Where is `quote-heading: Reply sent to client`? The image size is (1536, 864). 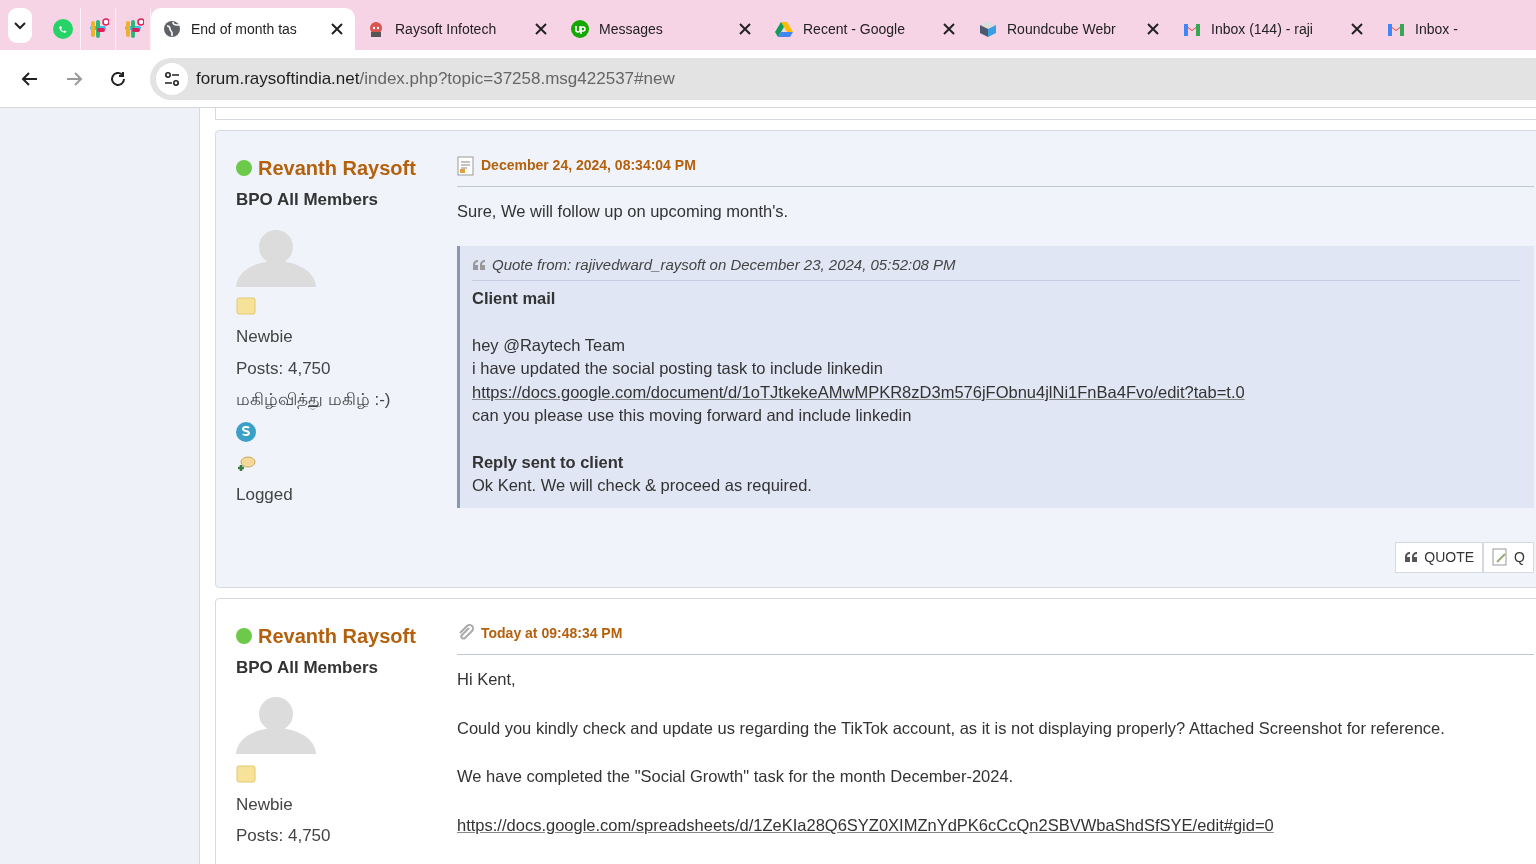
quote-heading: Reply sent to client is located at coordinates (548, 462).